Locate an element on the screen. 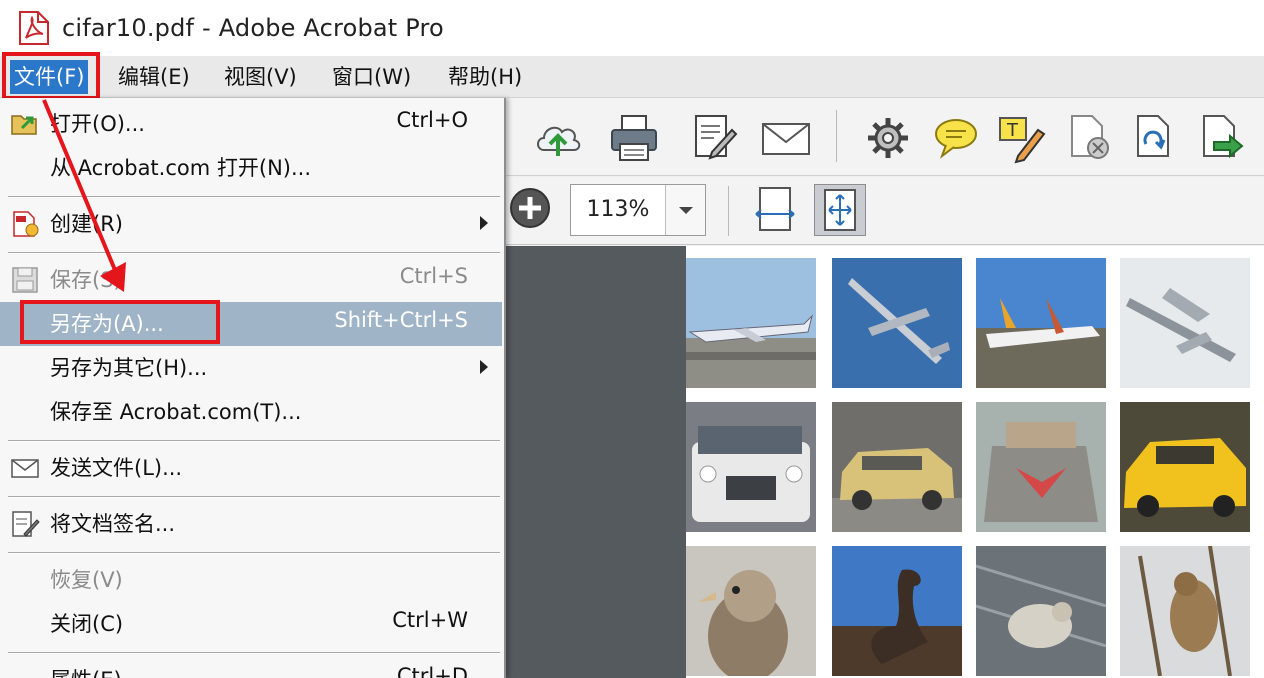 The image size is (1264, 678). acrobat-pdf-icon is located at coordinates (34, 28).